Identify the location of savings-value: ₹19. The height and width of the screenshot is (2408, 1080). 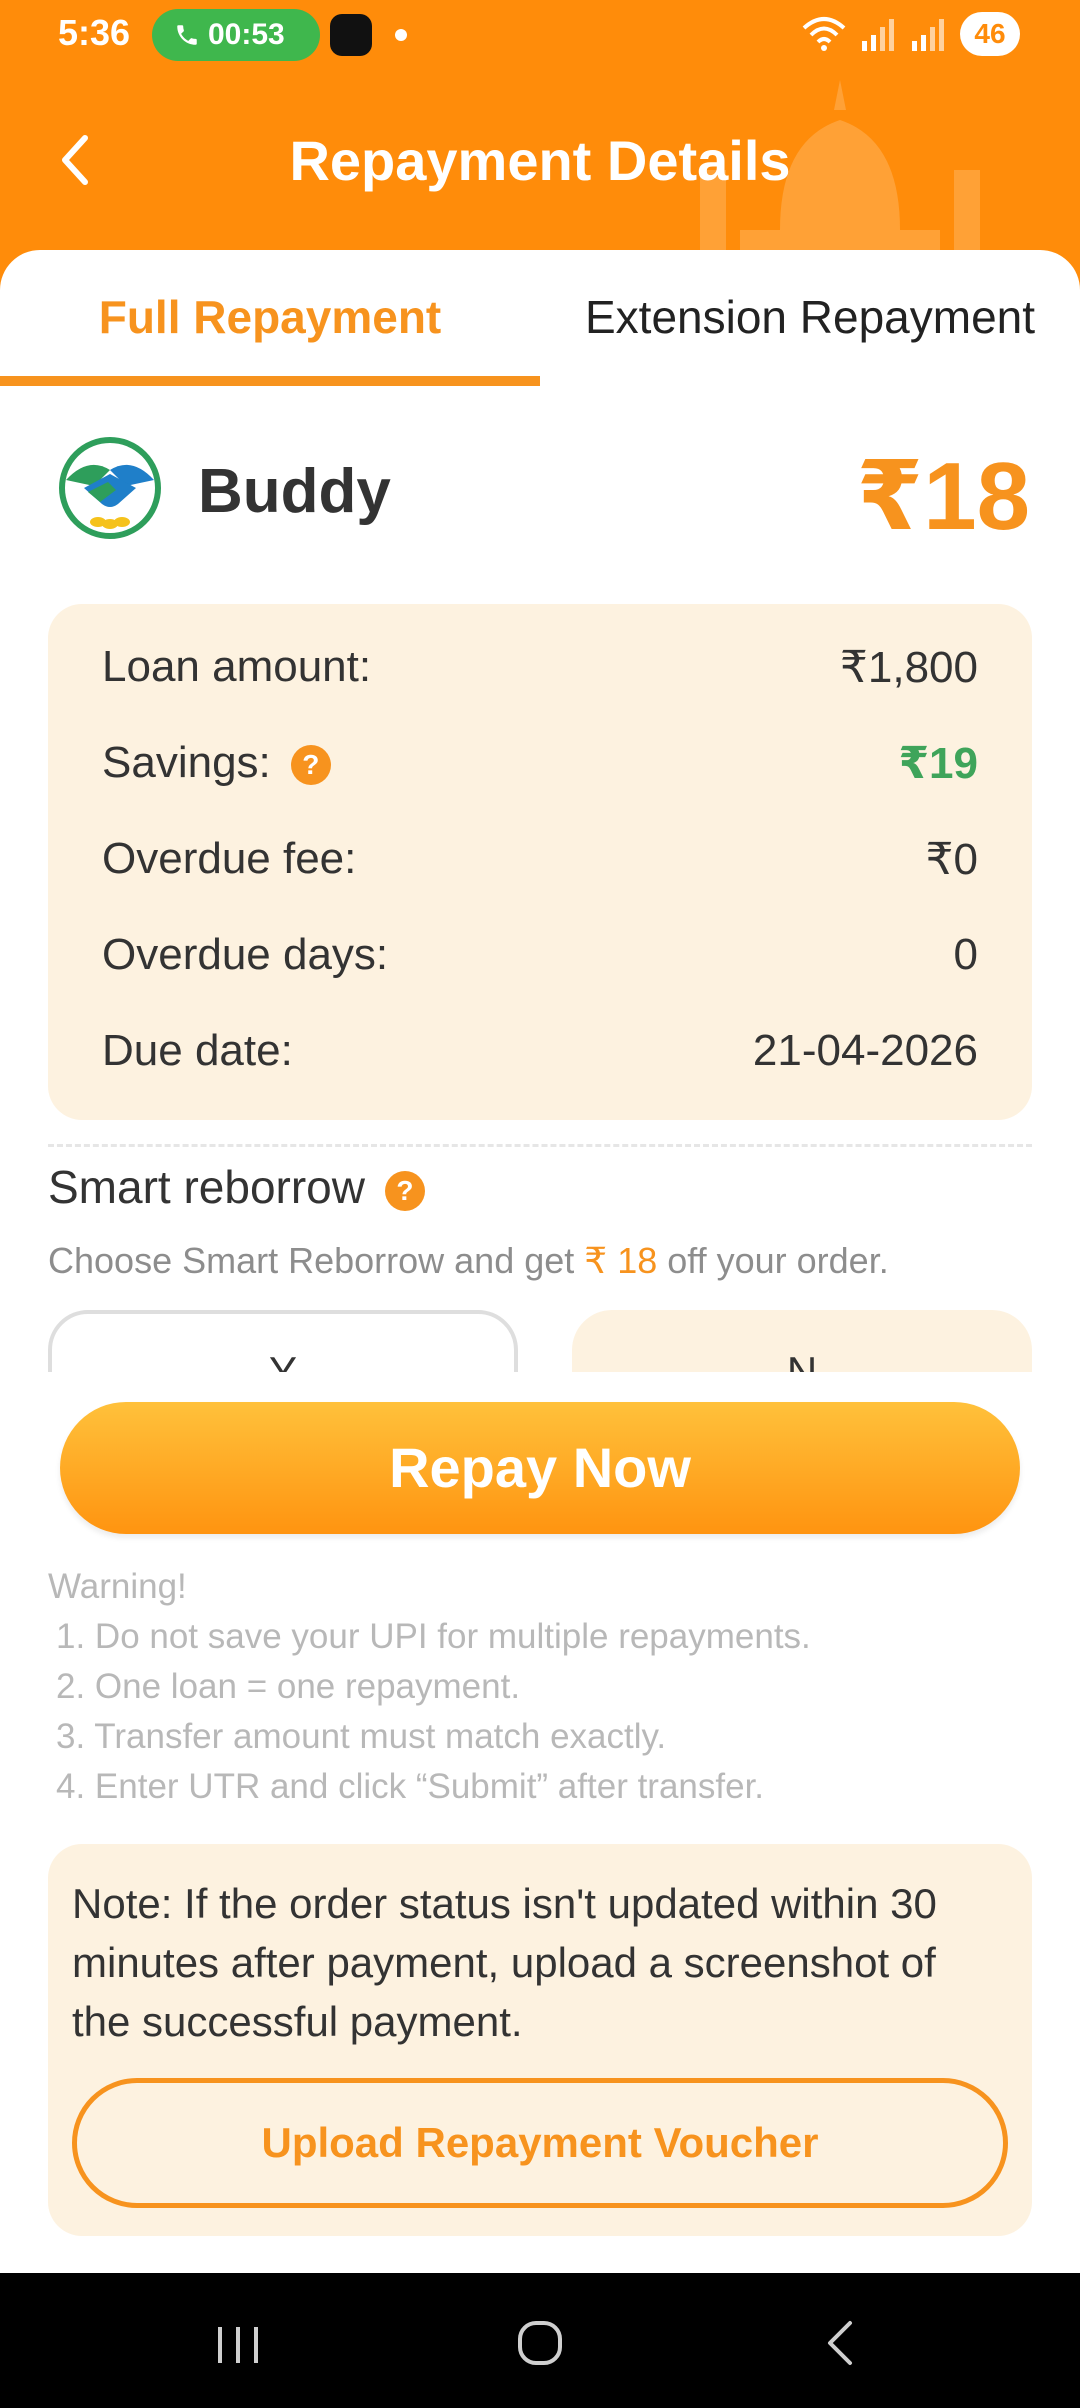
(938, 763).